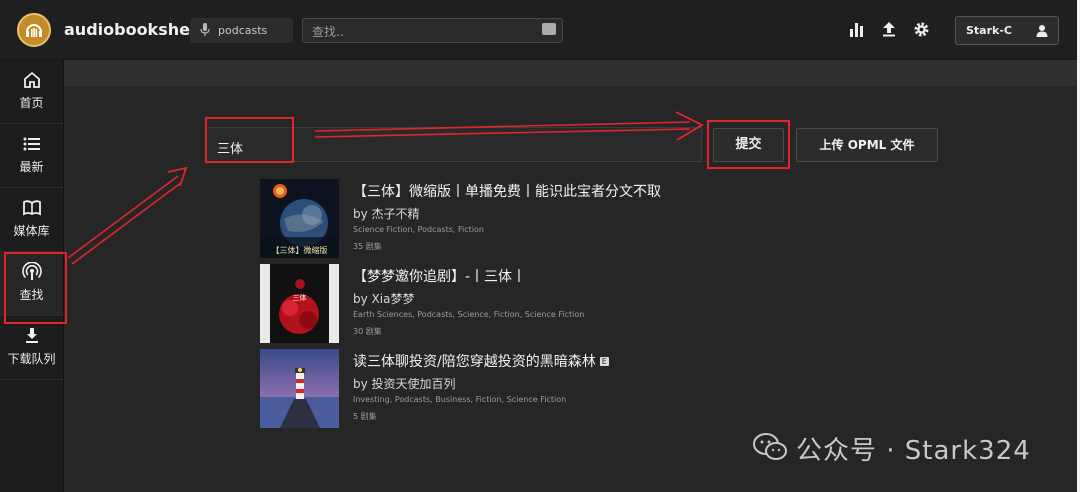 The width and height of the screenshot is (1080, 492). Describe the element at coordinates (35, 288) in the screenshot. I see `highlight-box-search-nav` at that location.